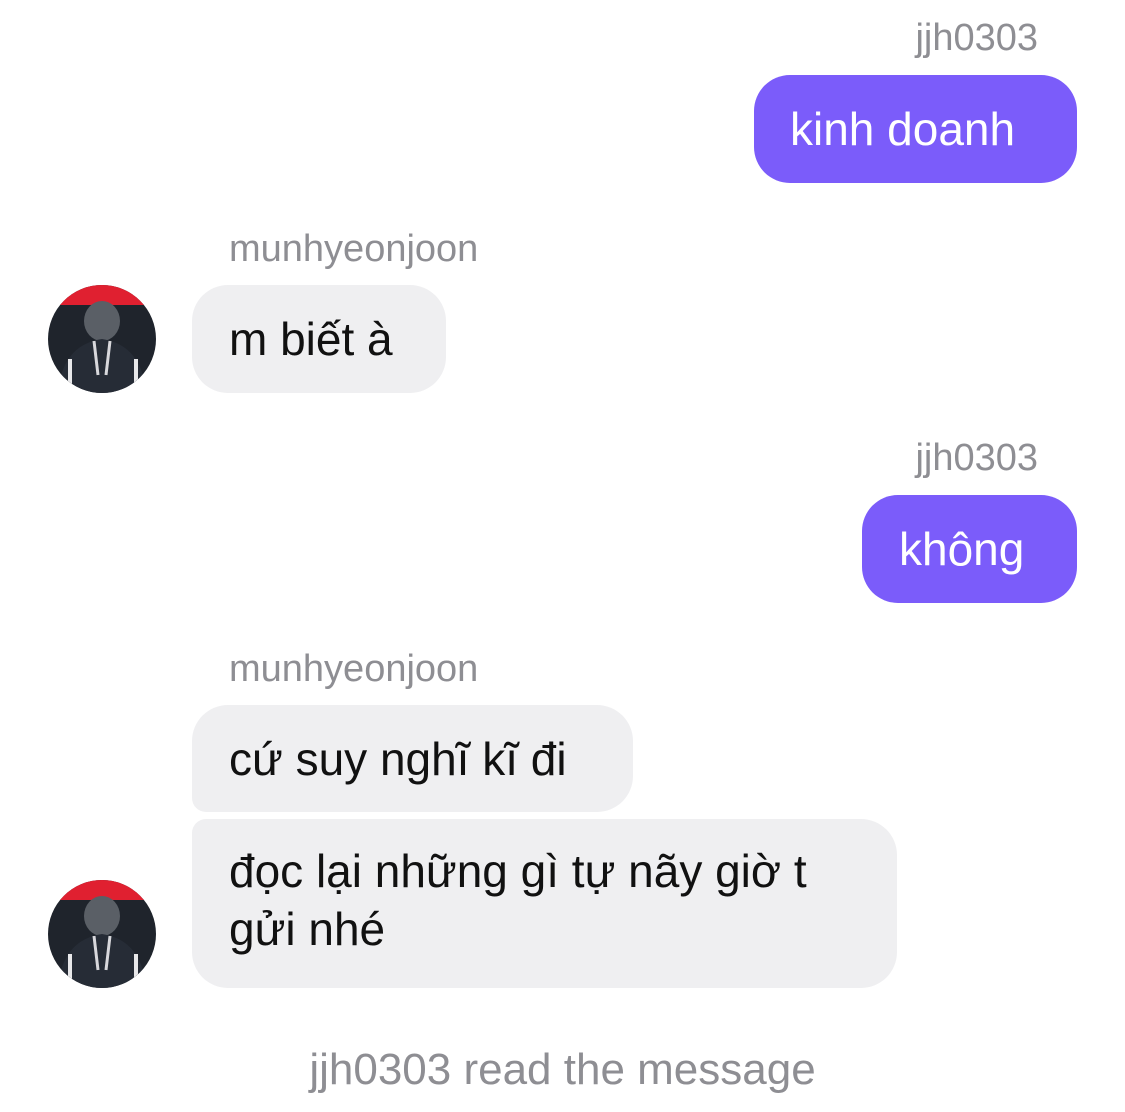 The height and width of the screenshot is (1112, 1125). What do you see at coordinates (562, 1069) in the screenshot?
I see `read-receipt: jjh0303 read the message` at bounding box center [562, 1069].